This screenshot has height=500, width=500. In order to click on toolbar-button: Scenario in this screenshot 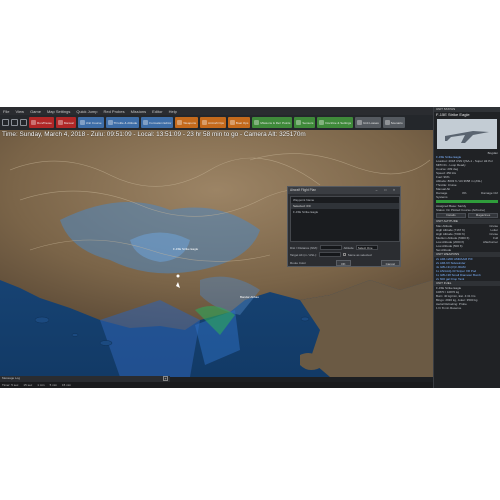, I will do `click(393, 122)`.